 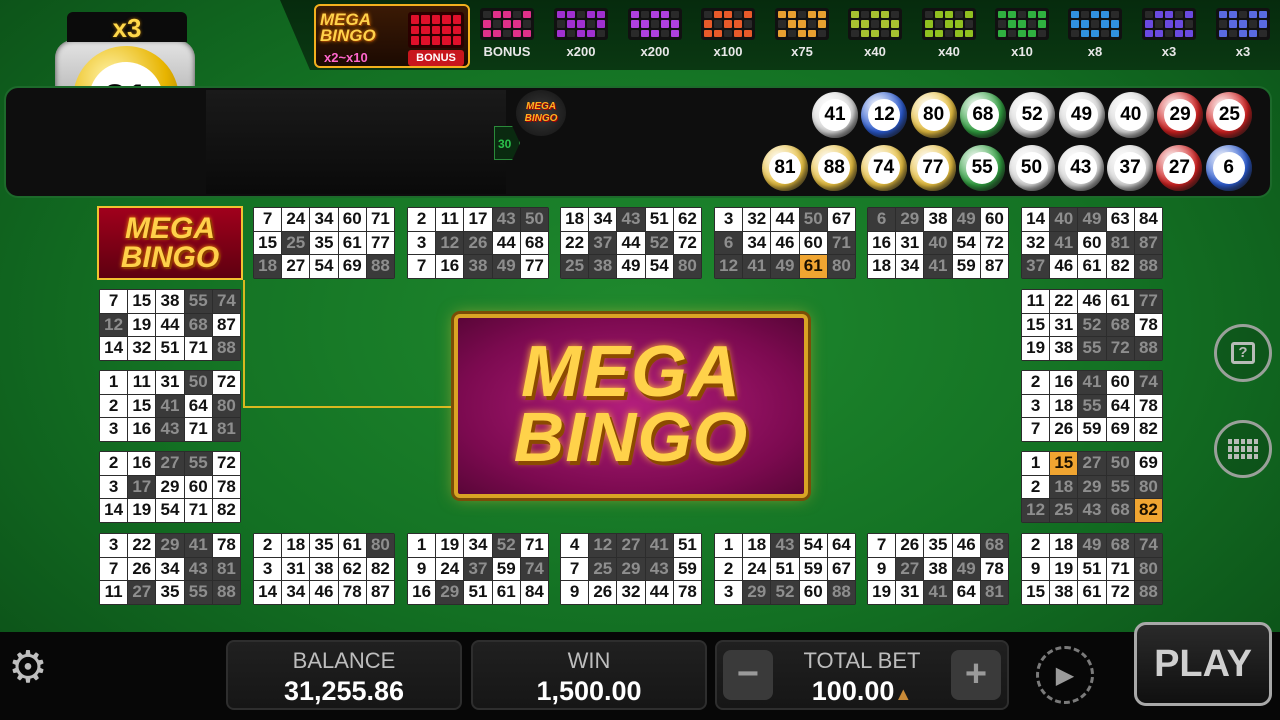 What do you see at coordinates (910, 569) in the screenshot?
I see `card-cell: 27` at bounding box center [910, 569].